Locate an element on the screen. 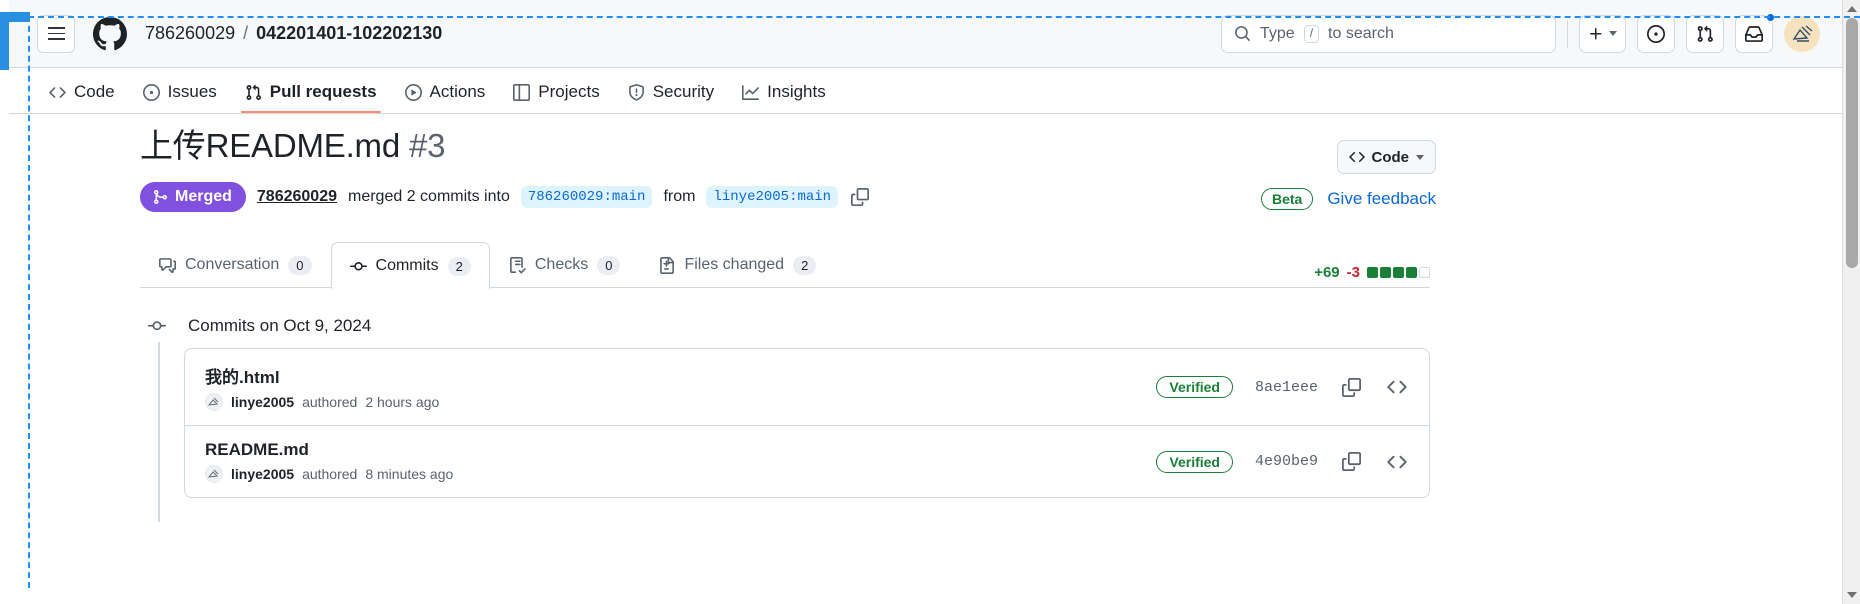 This screenshot has width=1860, height=604. create-new-button is located at coordinates (1602, 33).